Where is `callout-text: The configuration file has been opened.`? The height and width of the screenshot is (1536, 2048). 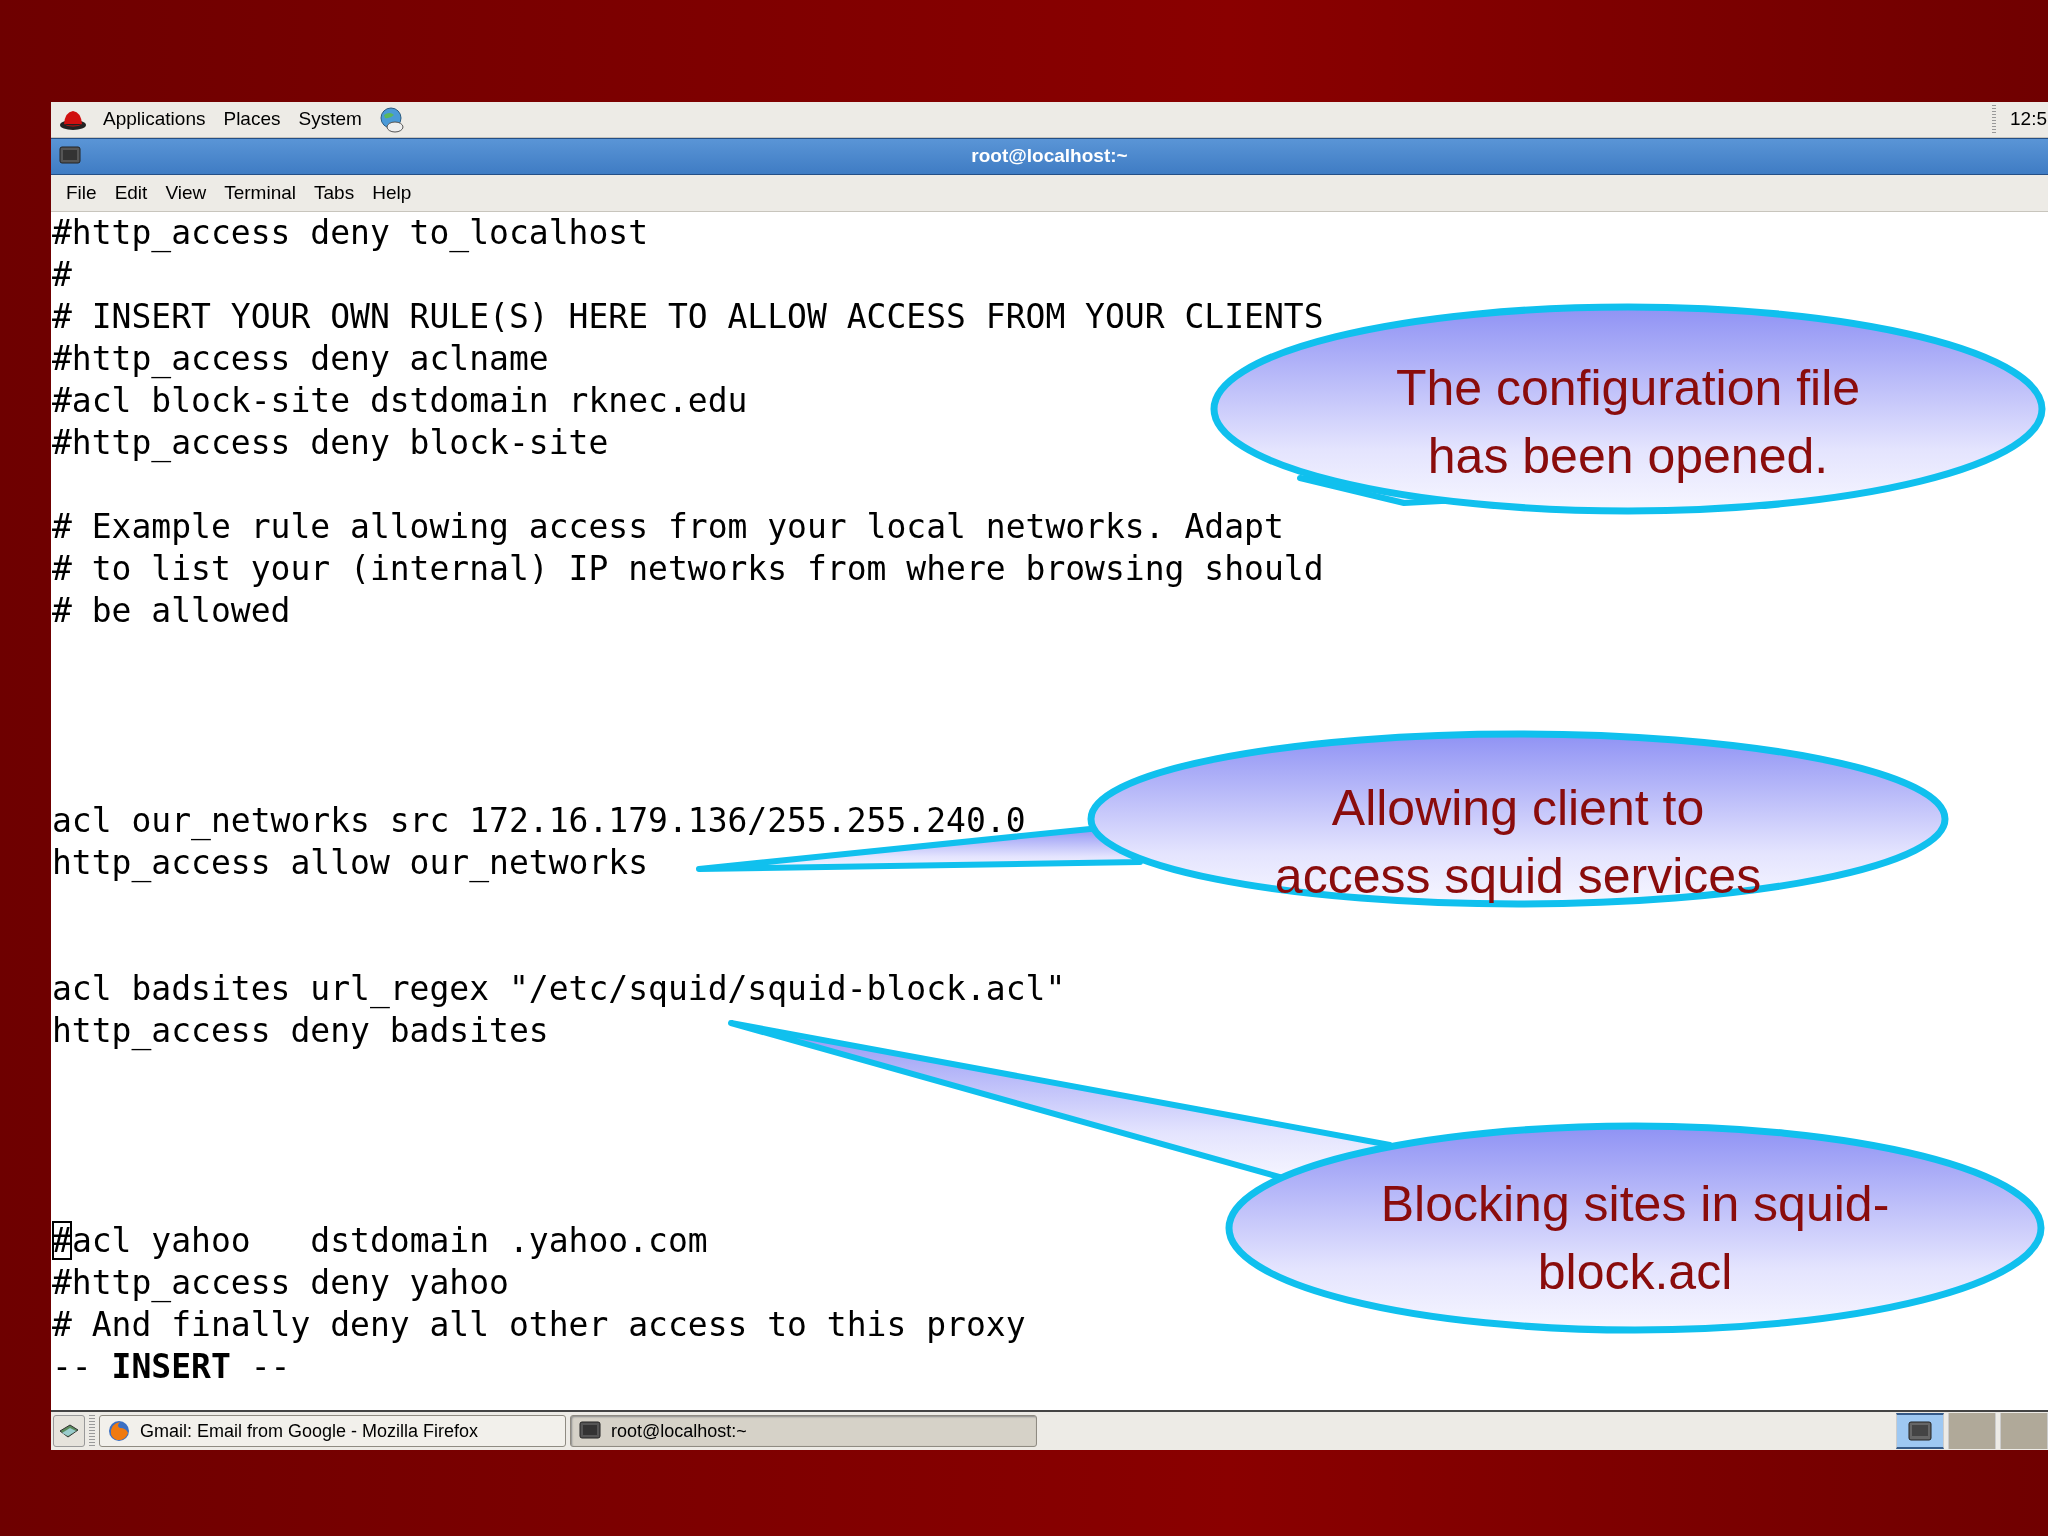
callout-text: The configuration file has been opened. is located at coordinates (1628, 422).